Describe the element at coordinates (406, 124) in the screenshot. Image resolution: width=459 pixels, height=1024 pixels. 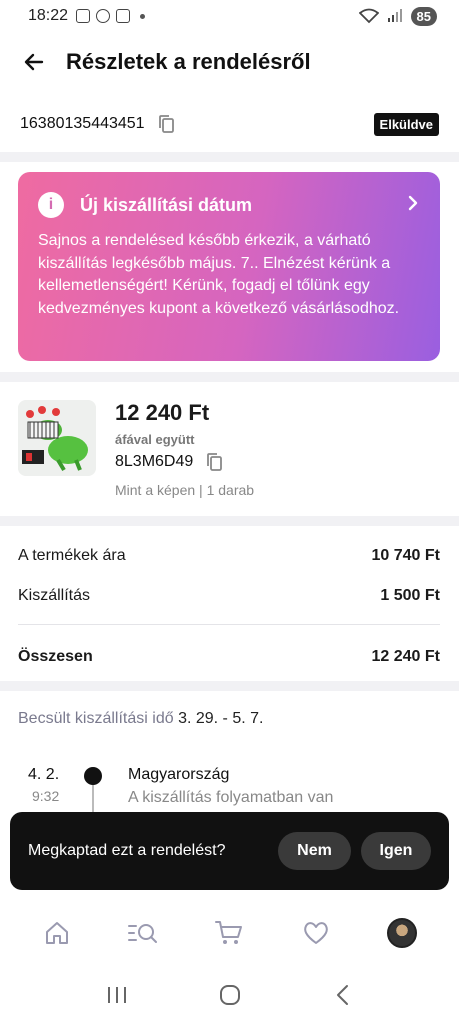
I see `status-badge: Elküldve` at that location.